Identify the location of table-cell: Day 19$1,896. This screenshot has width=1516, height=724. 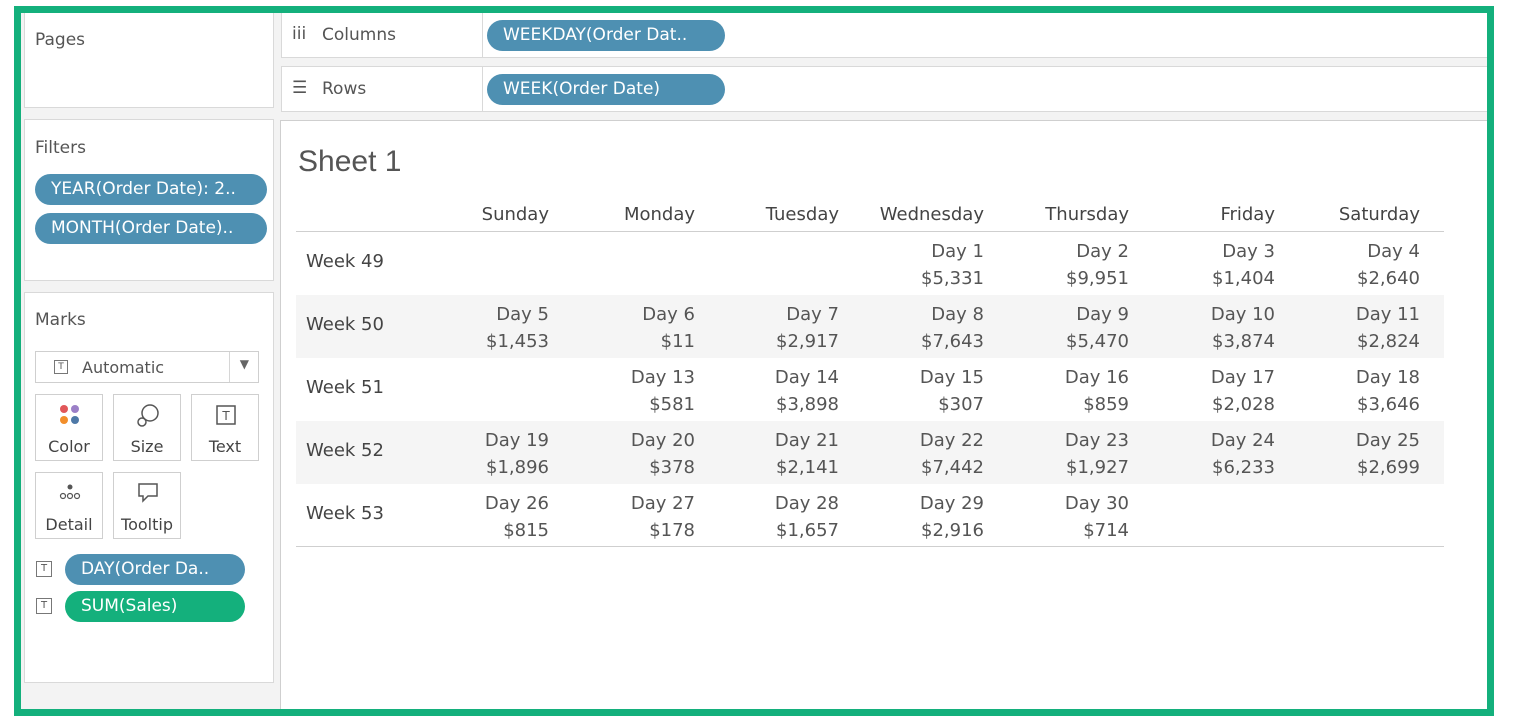
(517, 454).